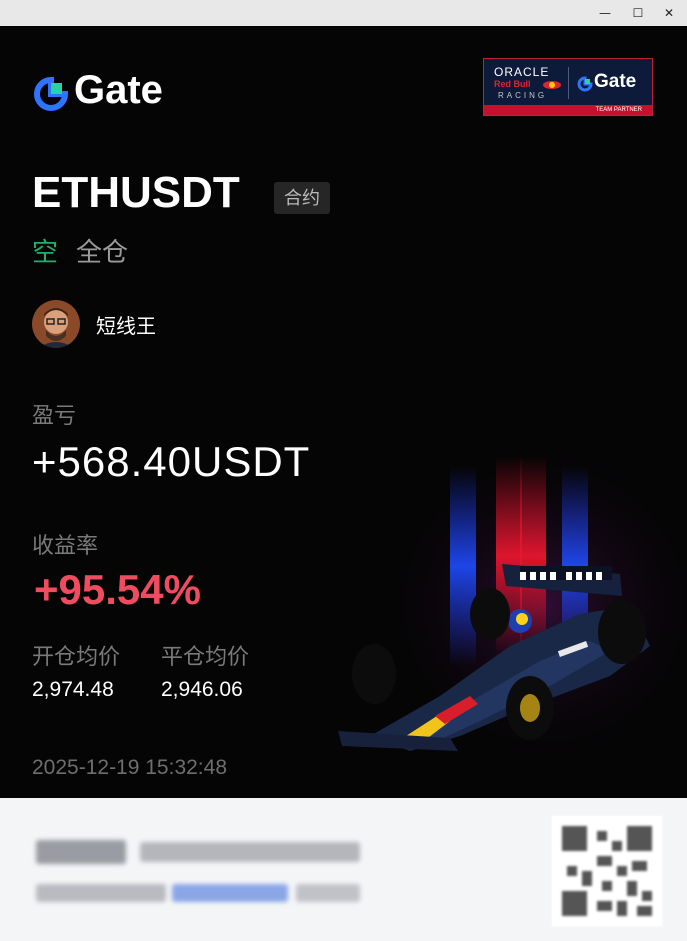  I want to click on blurred-invite-suffix, so click(328, 893).